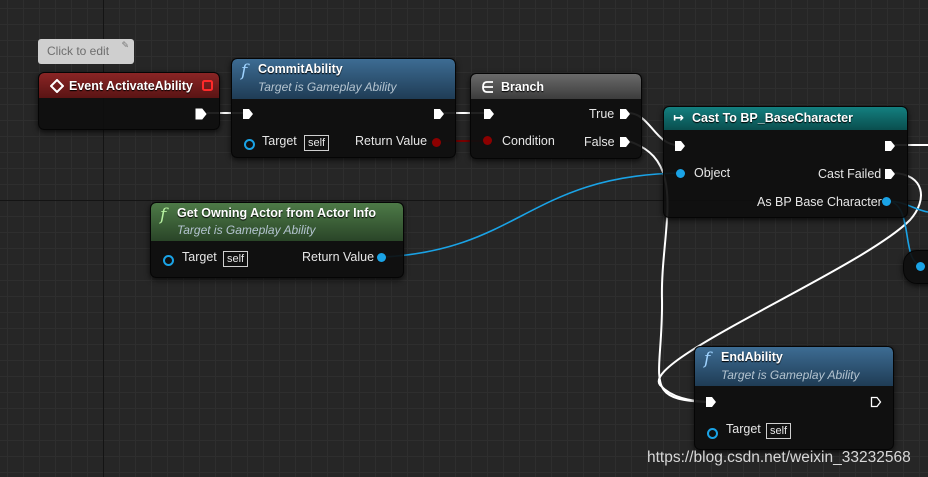  I want to click on end-node-subtitle: Target is Gameplay Ability, so click(790, 375).